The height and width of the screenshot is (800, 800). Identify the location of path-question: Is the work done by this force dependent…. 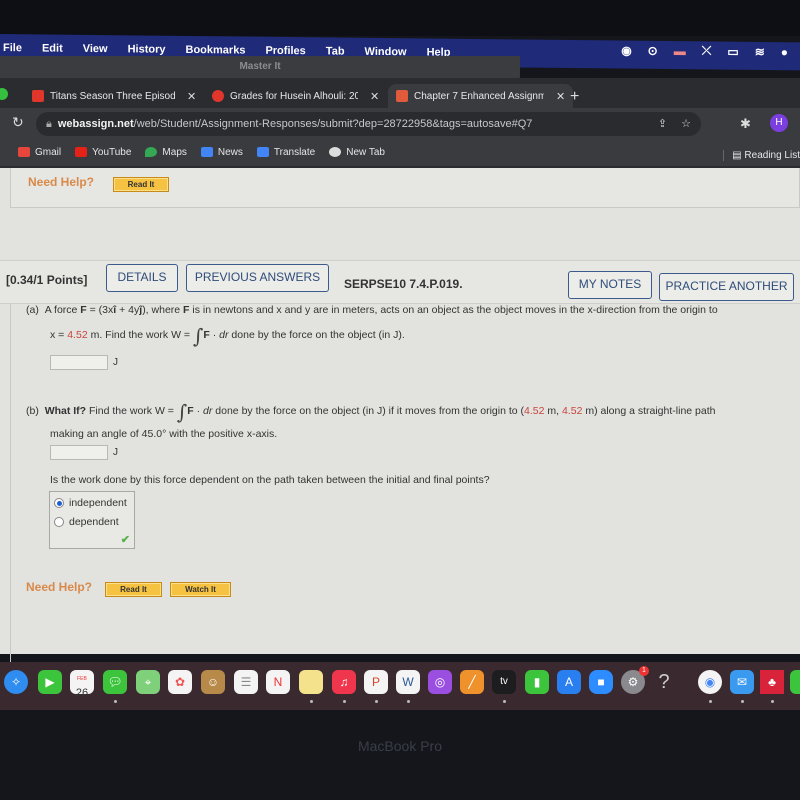
(270, 480).